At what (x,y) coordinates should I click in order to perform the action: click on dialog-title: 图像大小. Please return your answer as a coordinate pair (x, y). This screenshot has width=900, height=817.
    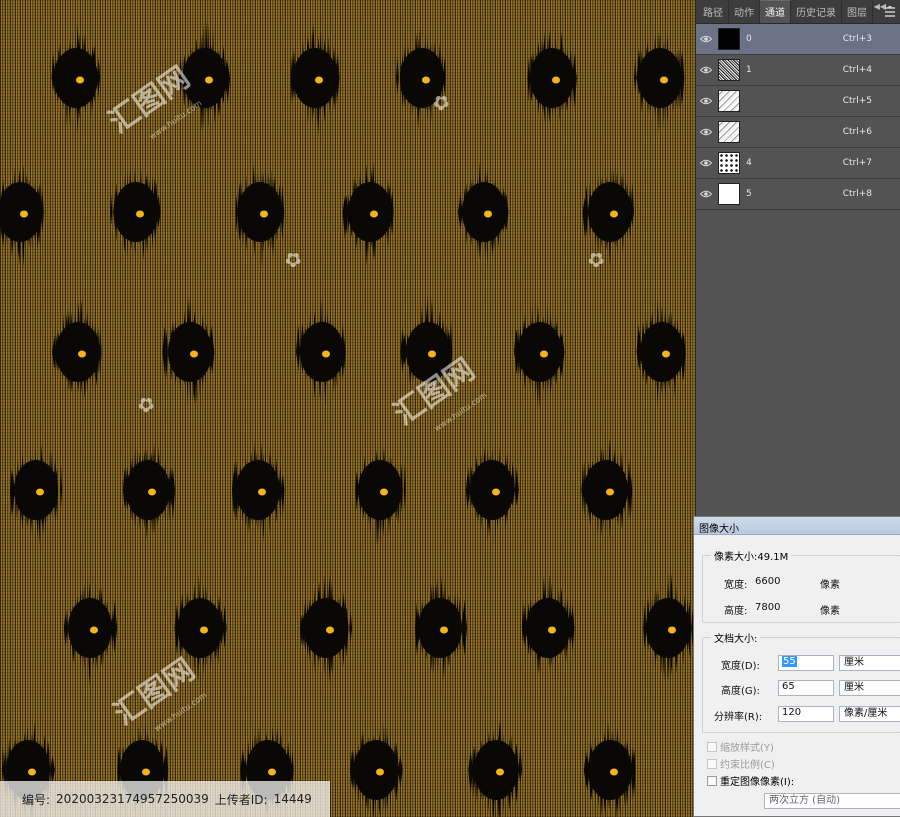
    Looking at the image, I should click on (797, 526).